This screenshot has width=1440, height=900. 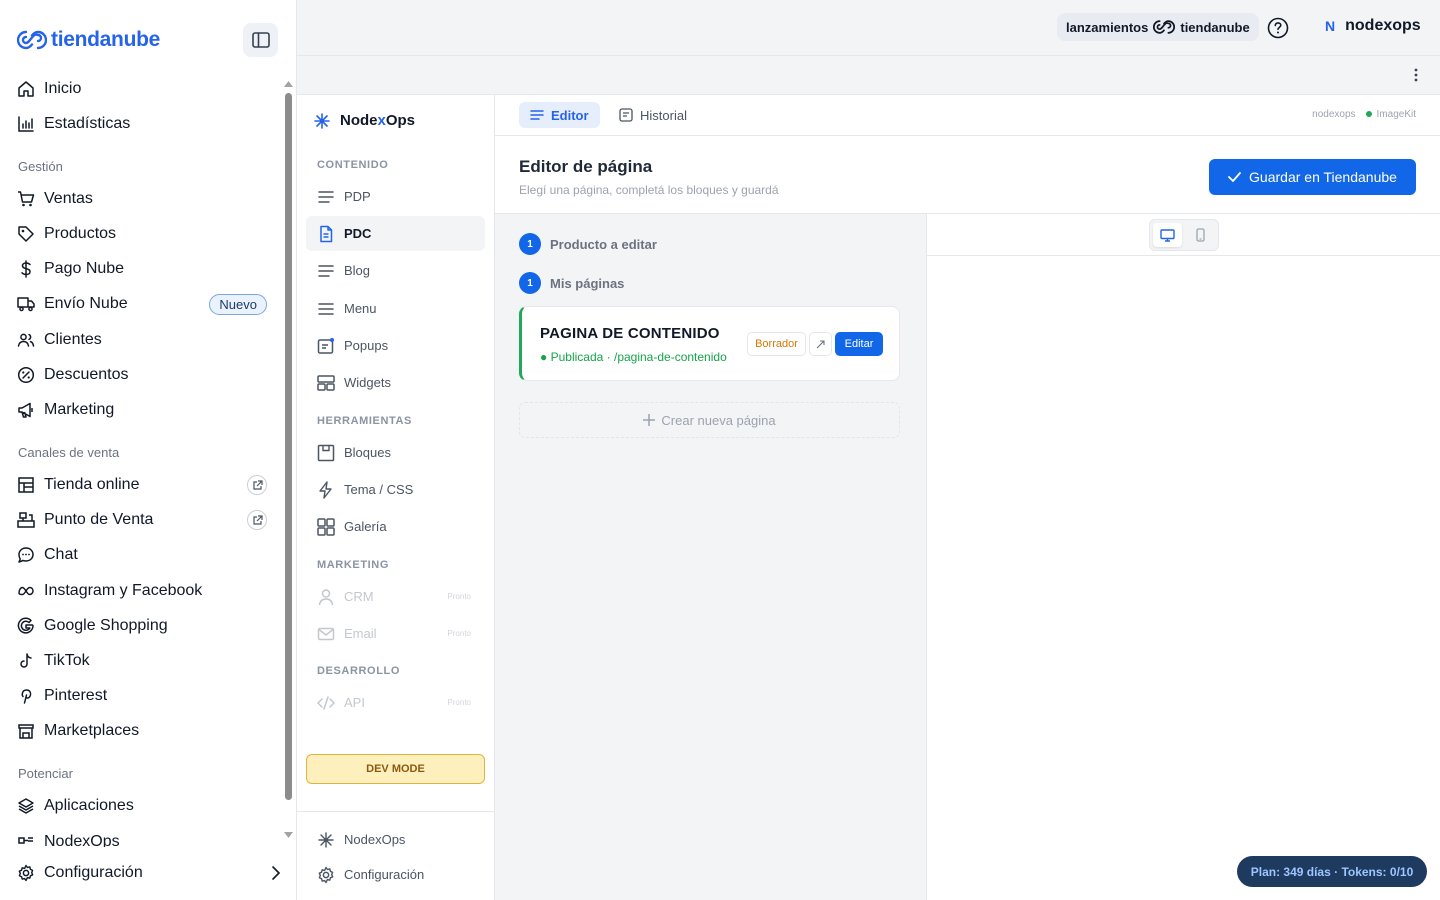 What do you see at coordinates (142, 806) in the screenshot?
I see `sidebar-item-aplicaciones: Aplicaciones` at bounding box center [142, 806].